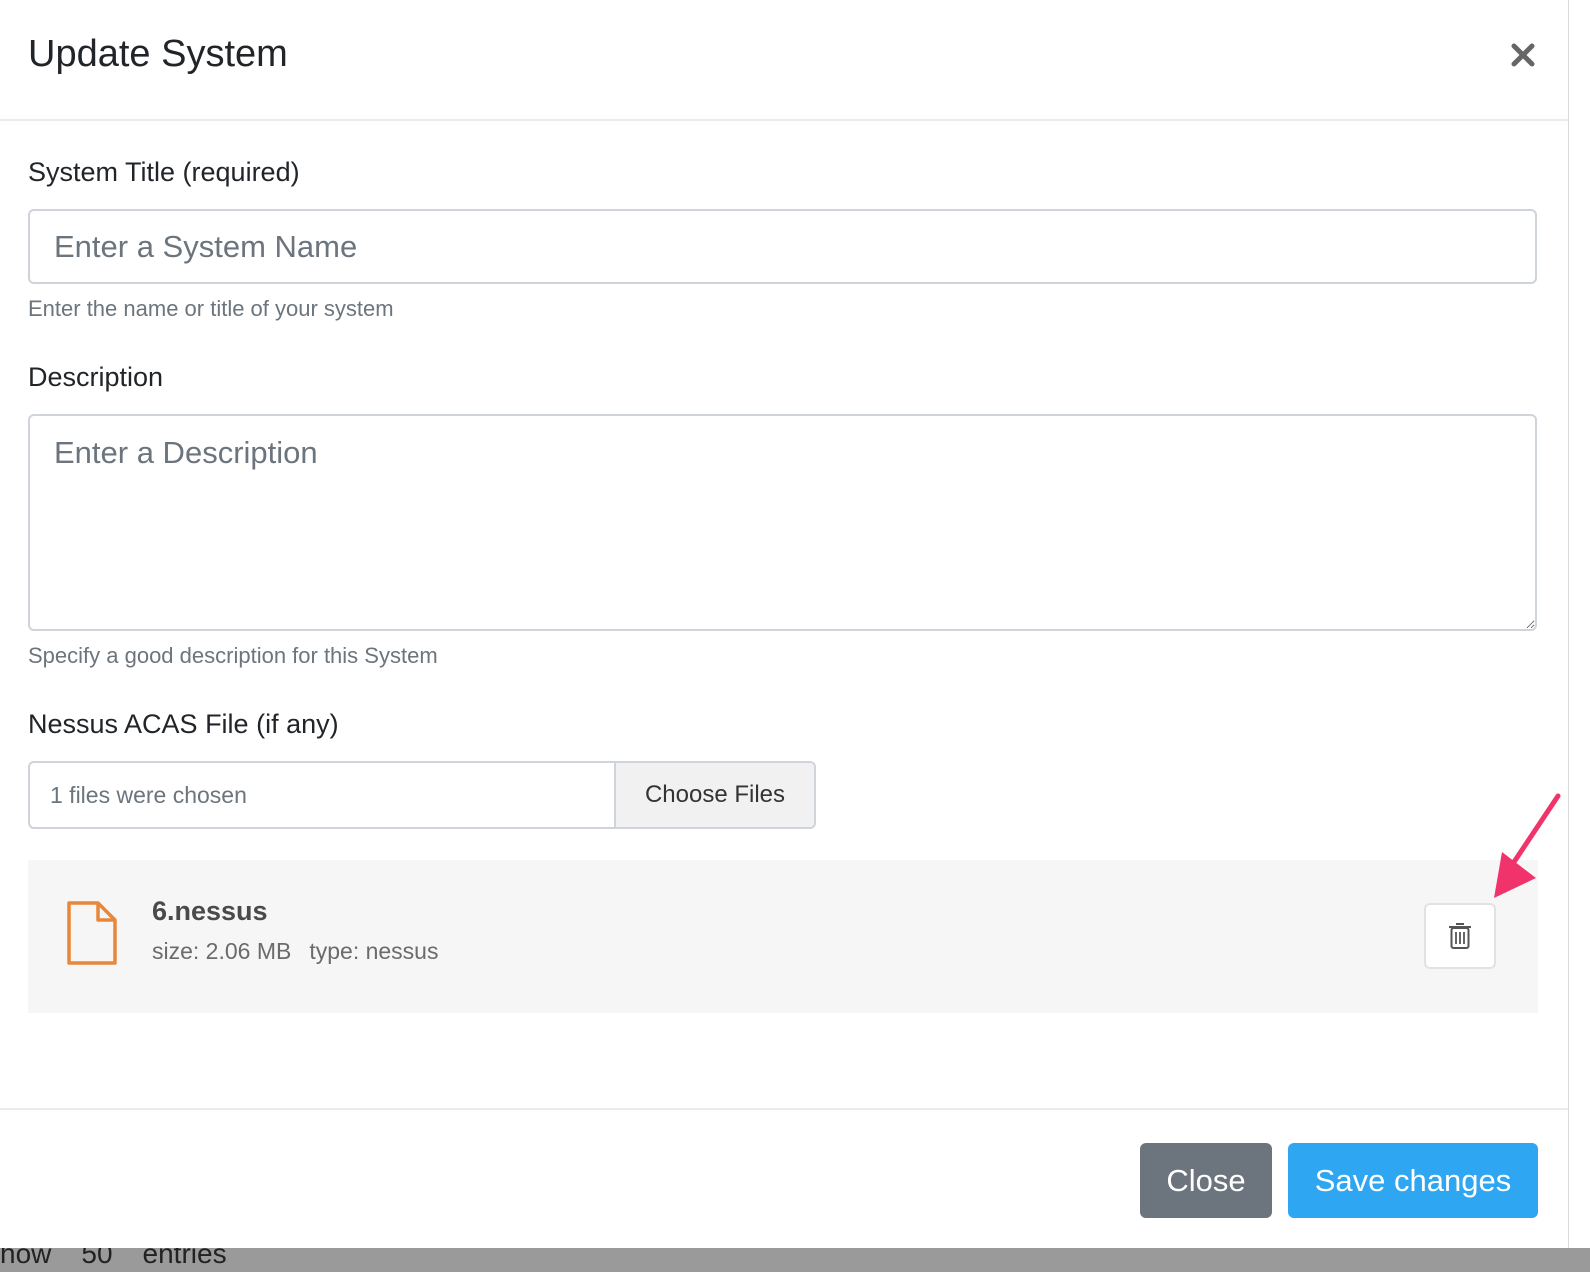 This screenshot has height=1272, width=1590. I want to click on file-size: size: 2.06 MB, so click(222, 951).